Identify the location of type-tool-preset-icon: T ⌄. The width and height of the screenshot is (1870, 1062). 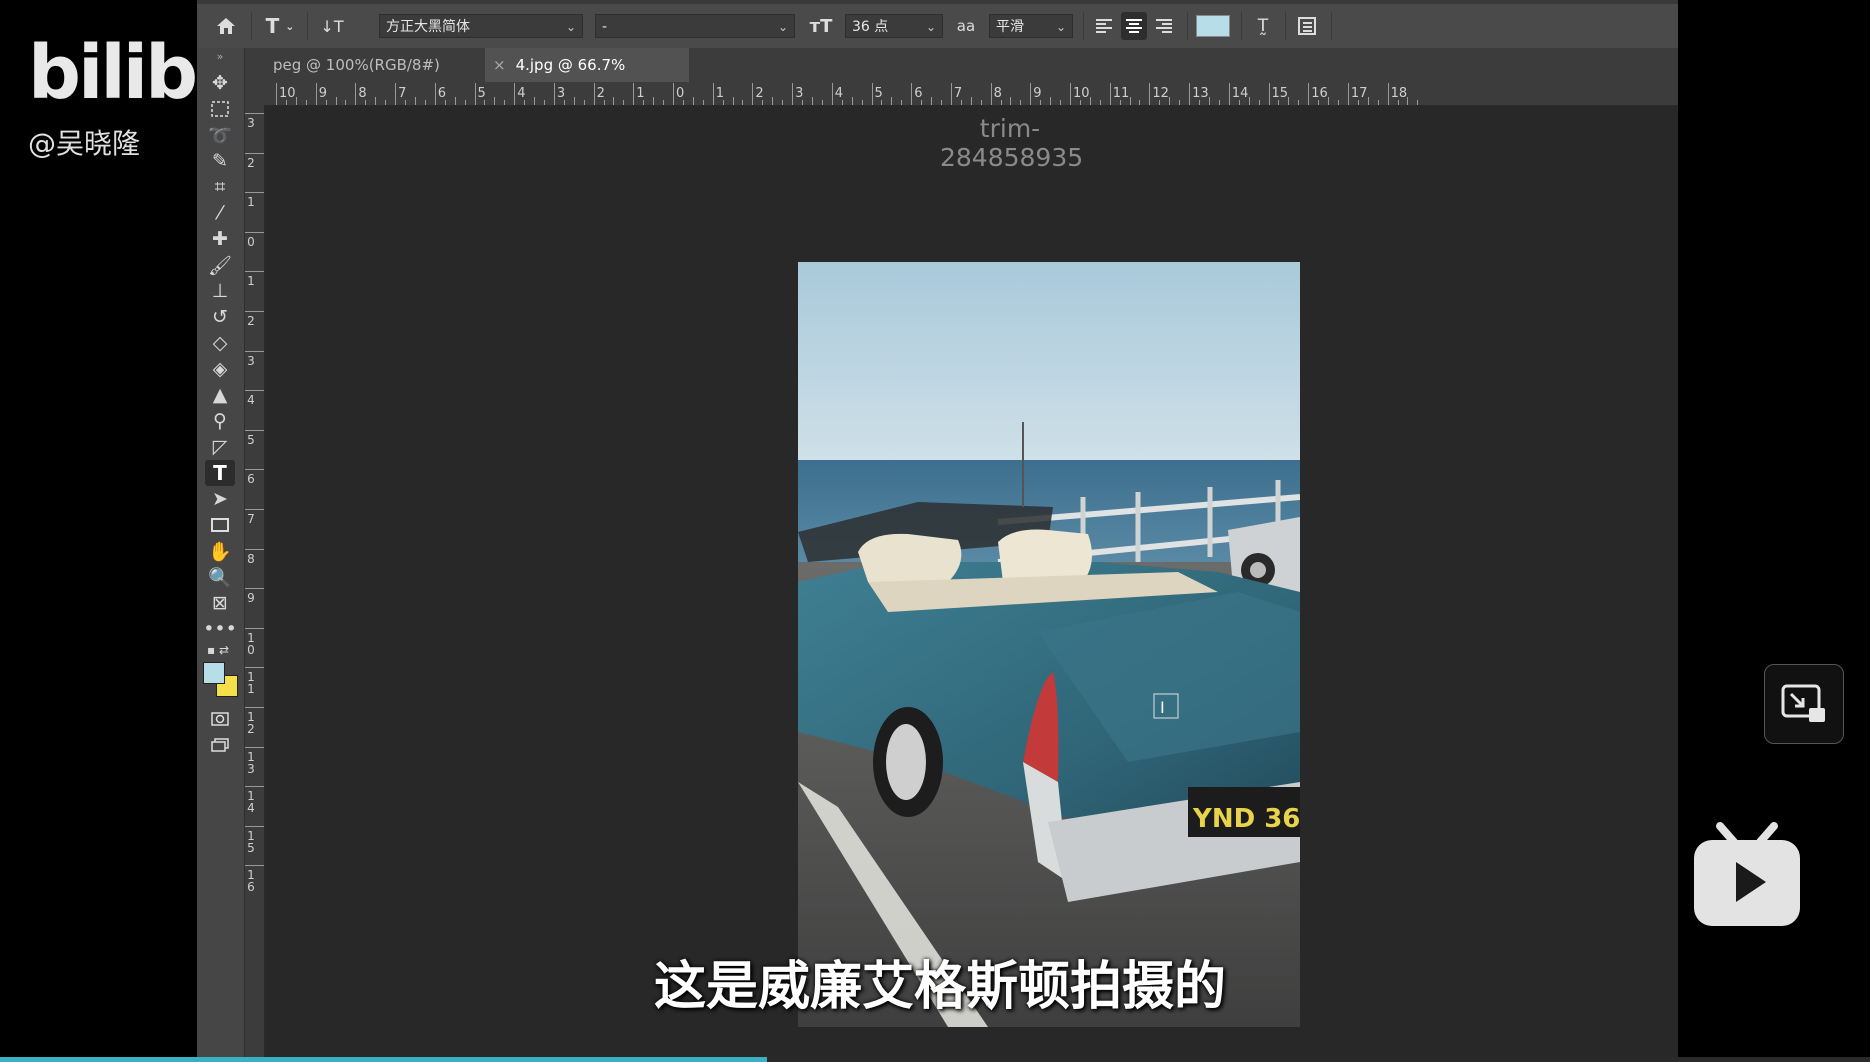
(280, 26).